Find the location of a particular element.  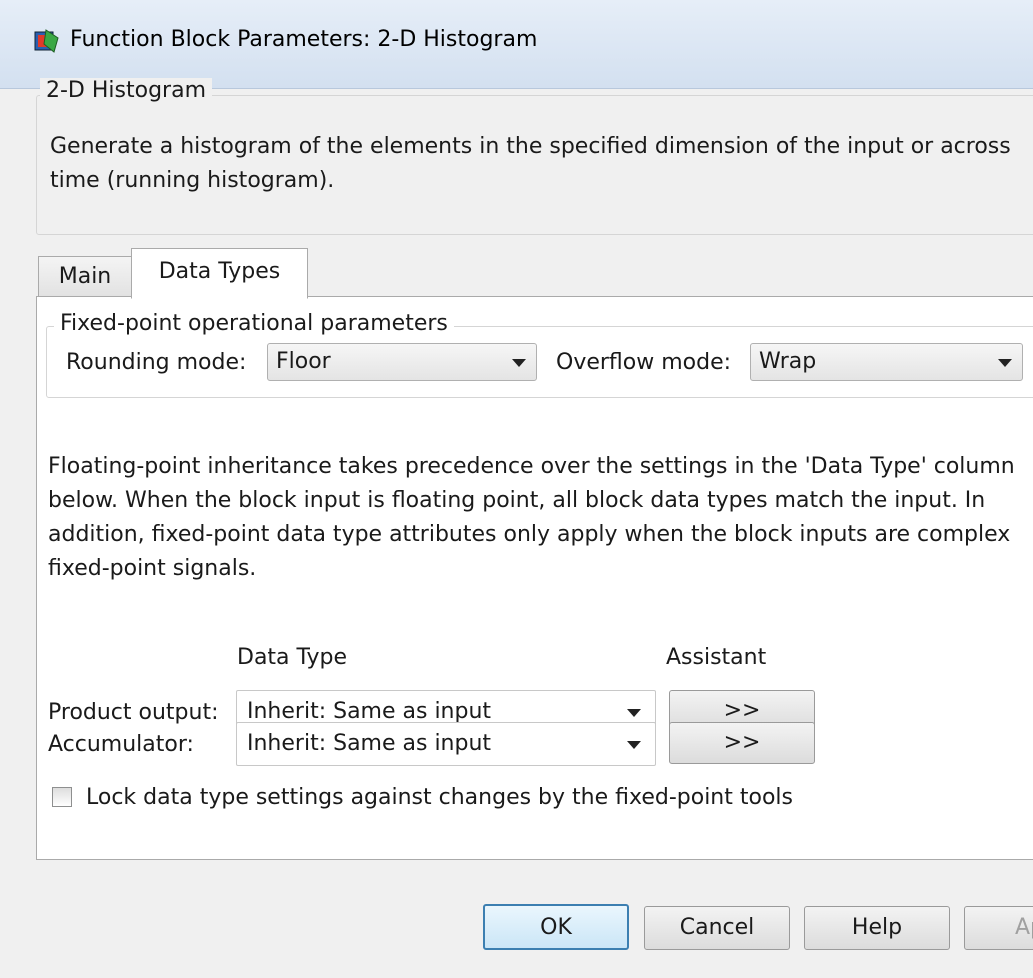

tab-data-types: Data Types is located at coordinates (219, 273).